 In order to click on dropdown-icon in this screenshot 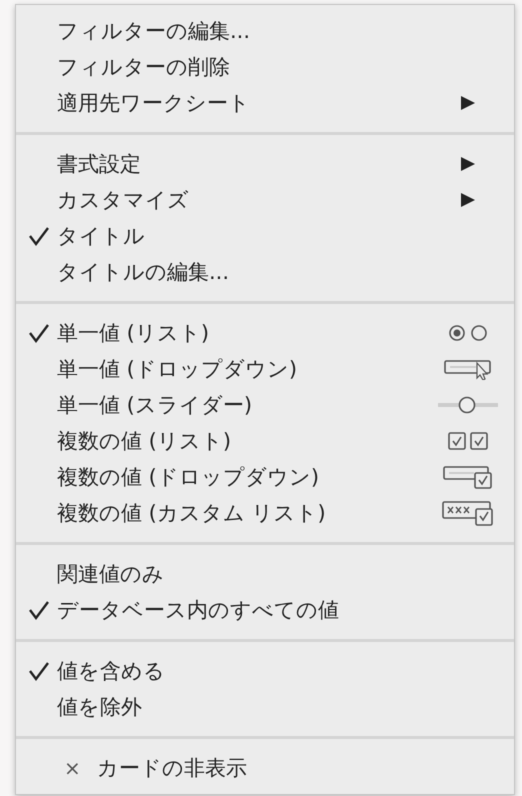, I will do `click(468, 369)`.